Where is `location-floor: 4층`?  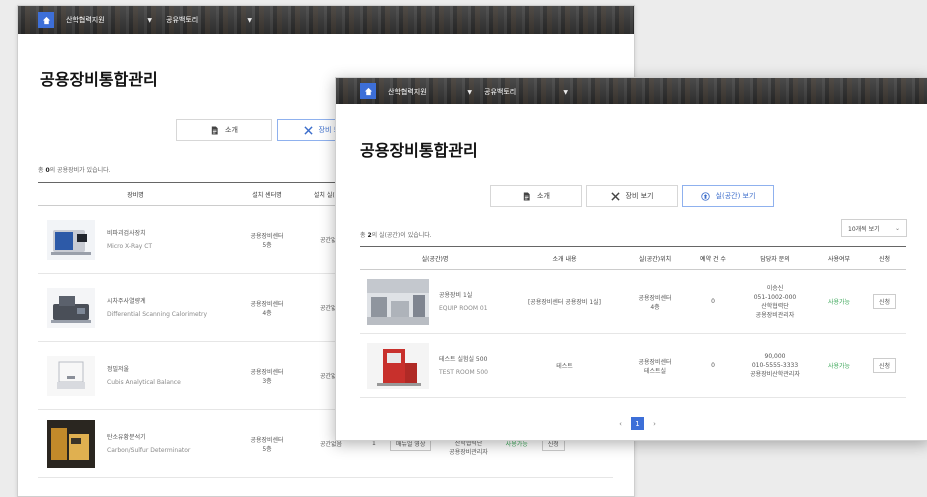
location-floor: 4층 is located at coordinates (655, 307).